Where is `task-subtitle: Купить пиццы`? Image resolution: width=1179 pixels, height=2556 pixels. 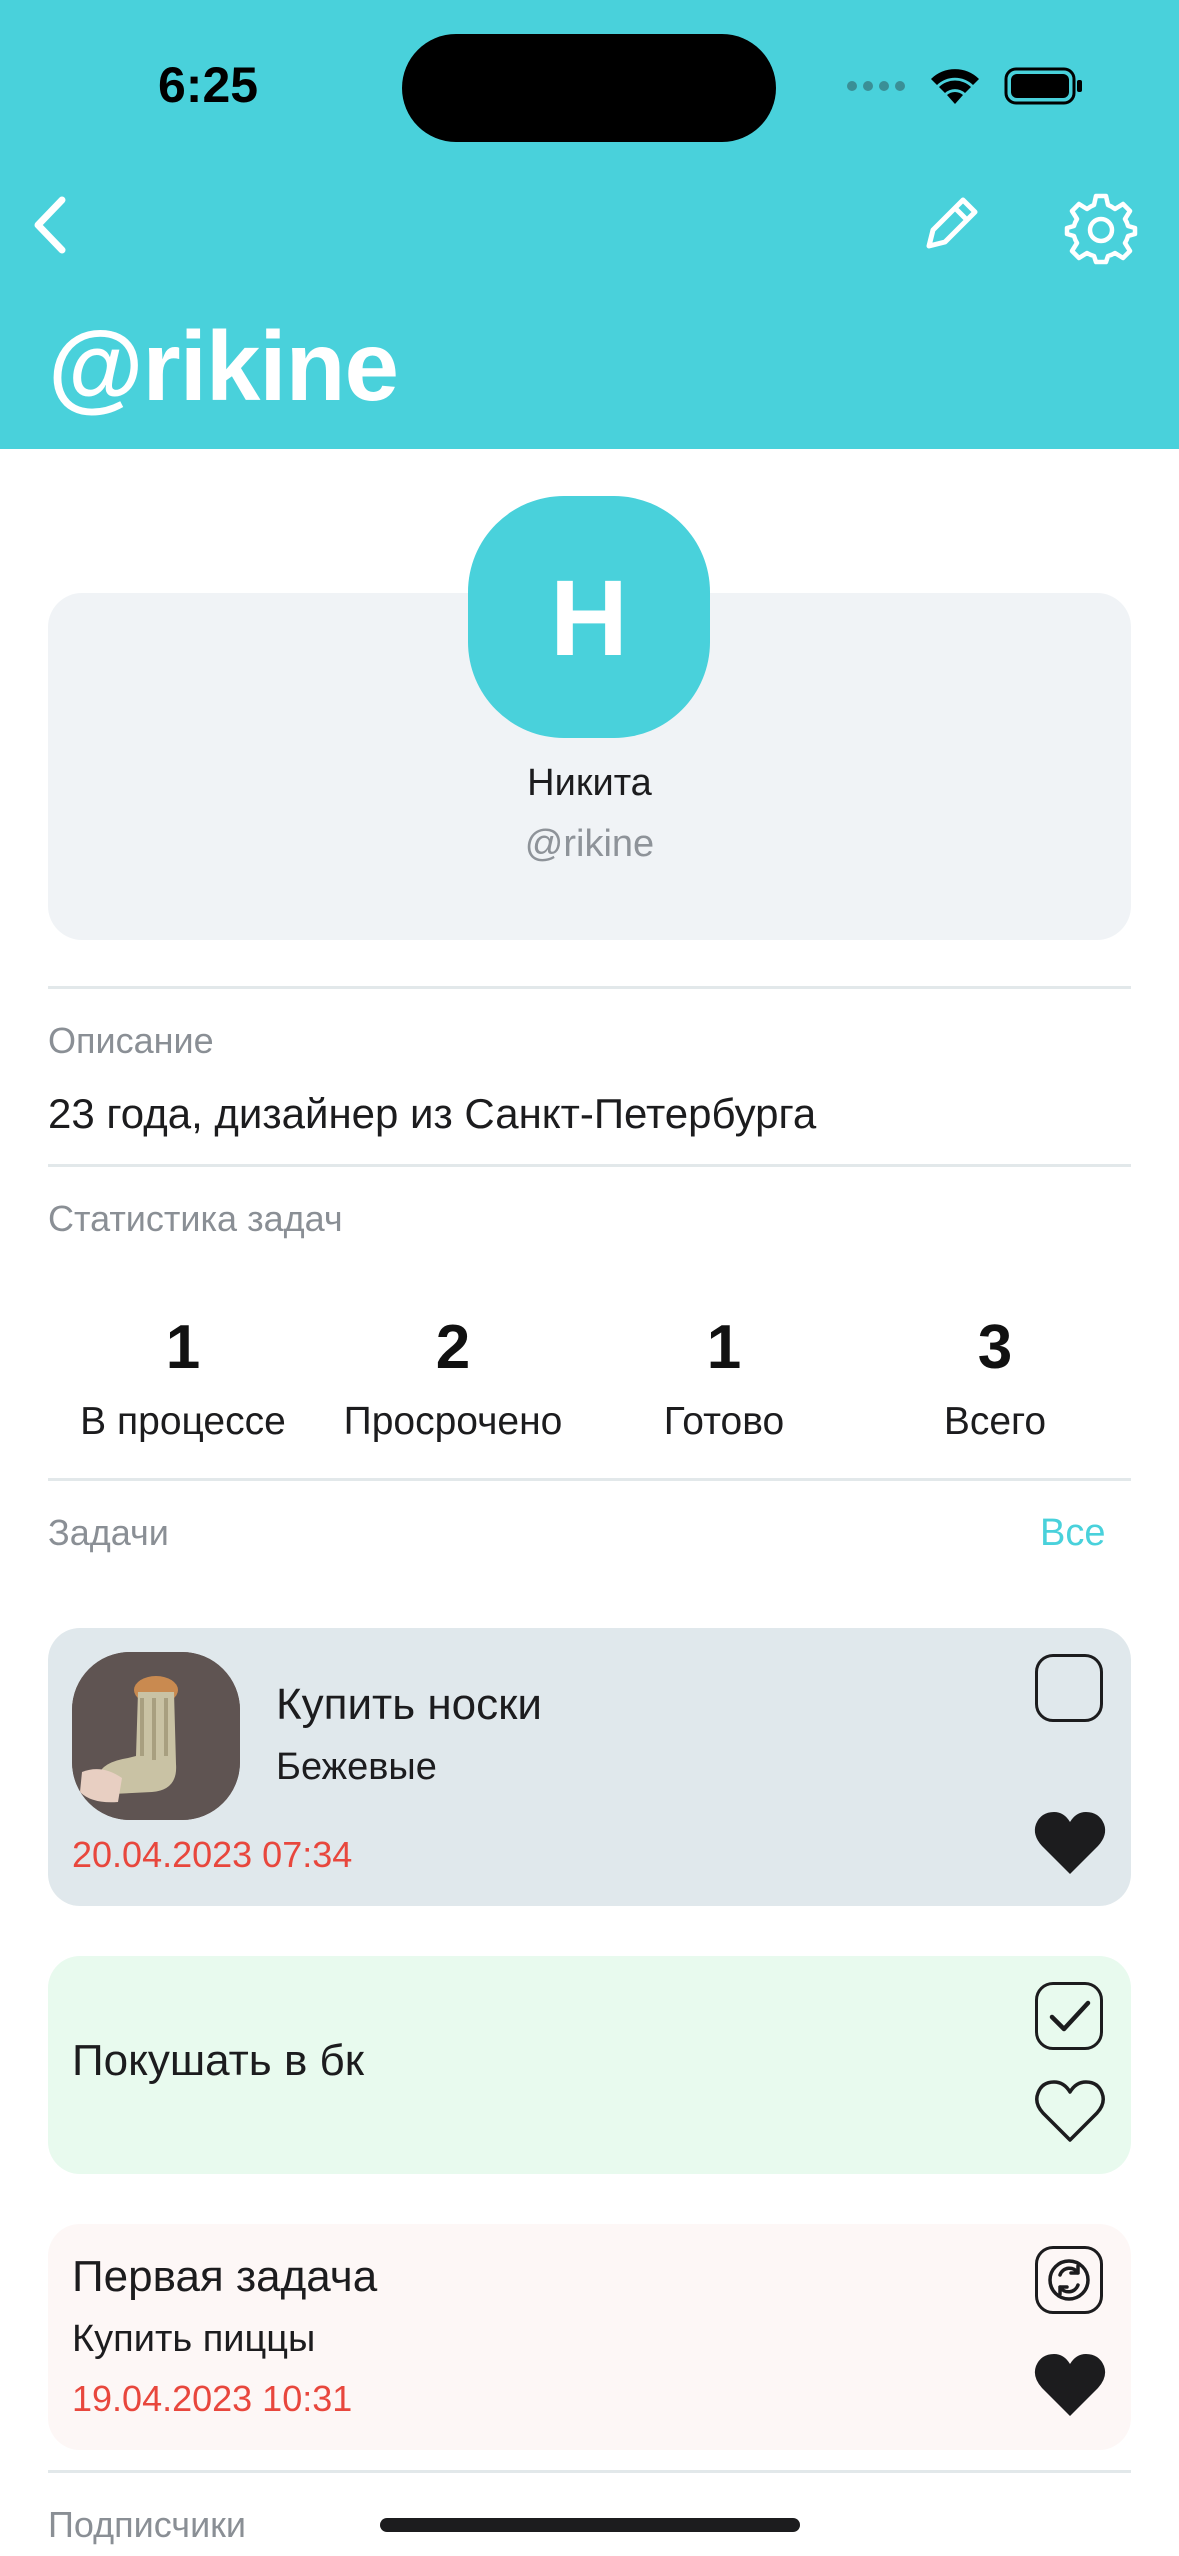
task-subtitle: Купить пиццы is located at coordinates (194, 2339).